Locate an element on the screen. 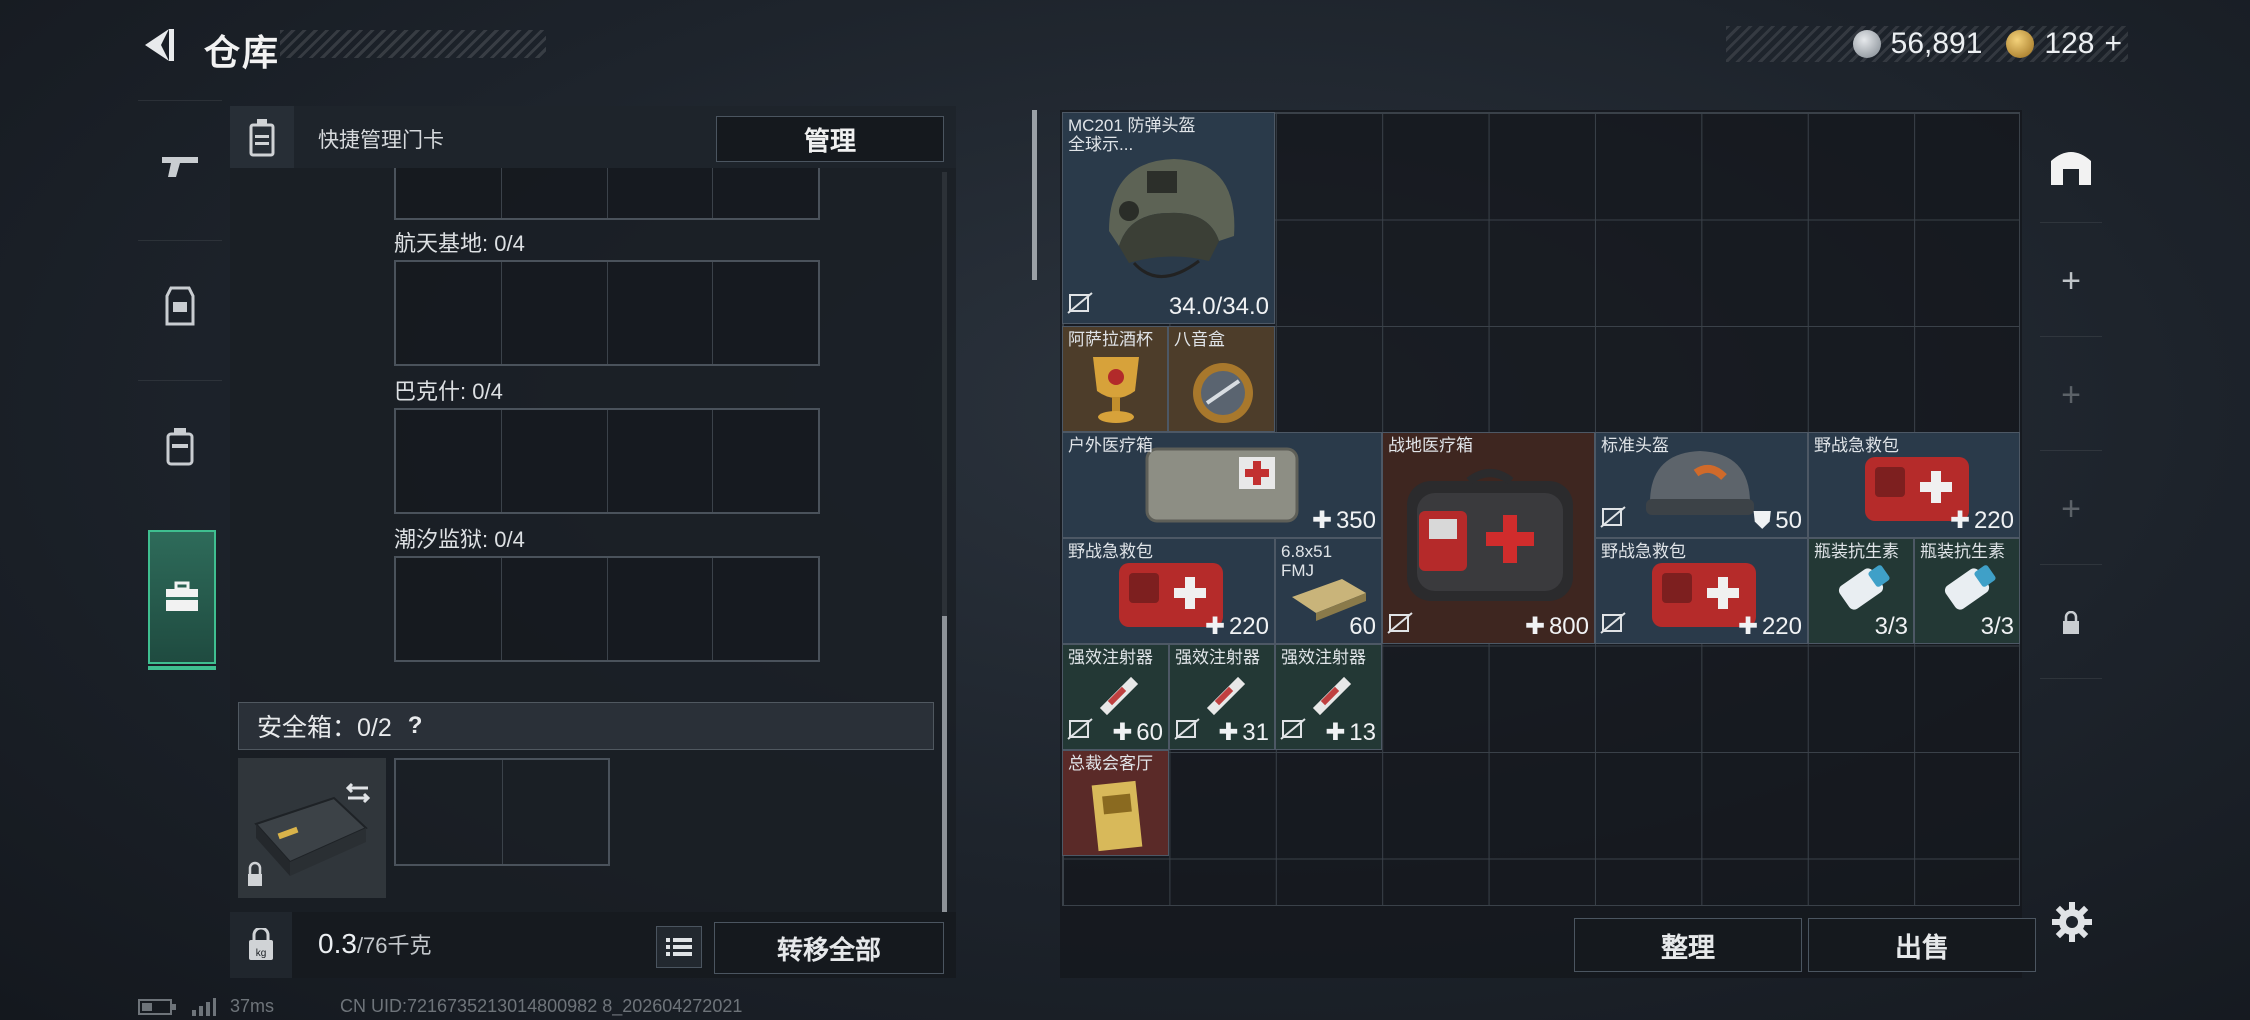 The width and height of the screenshot is (2250, 1020). add-tab-button: + is located at coordinates (2071, 281).